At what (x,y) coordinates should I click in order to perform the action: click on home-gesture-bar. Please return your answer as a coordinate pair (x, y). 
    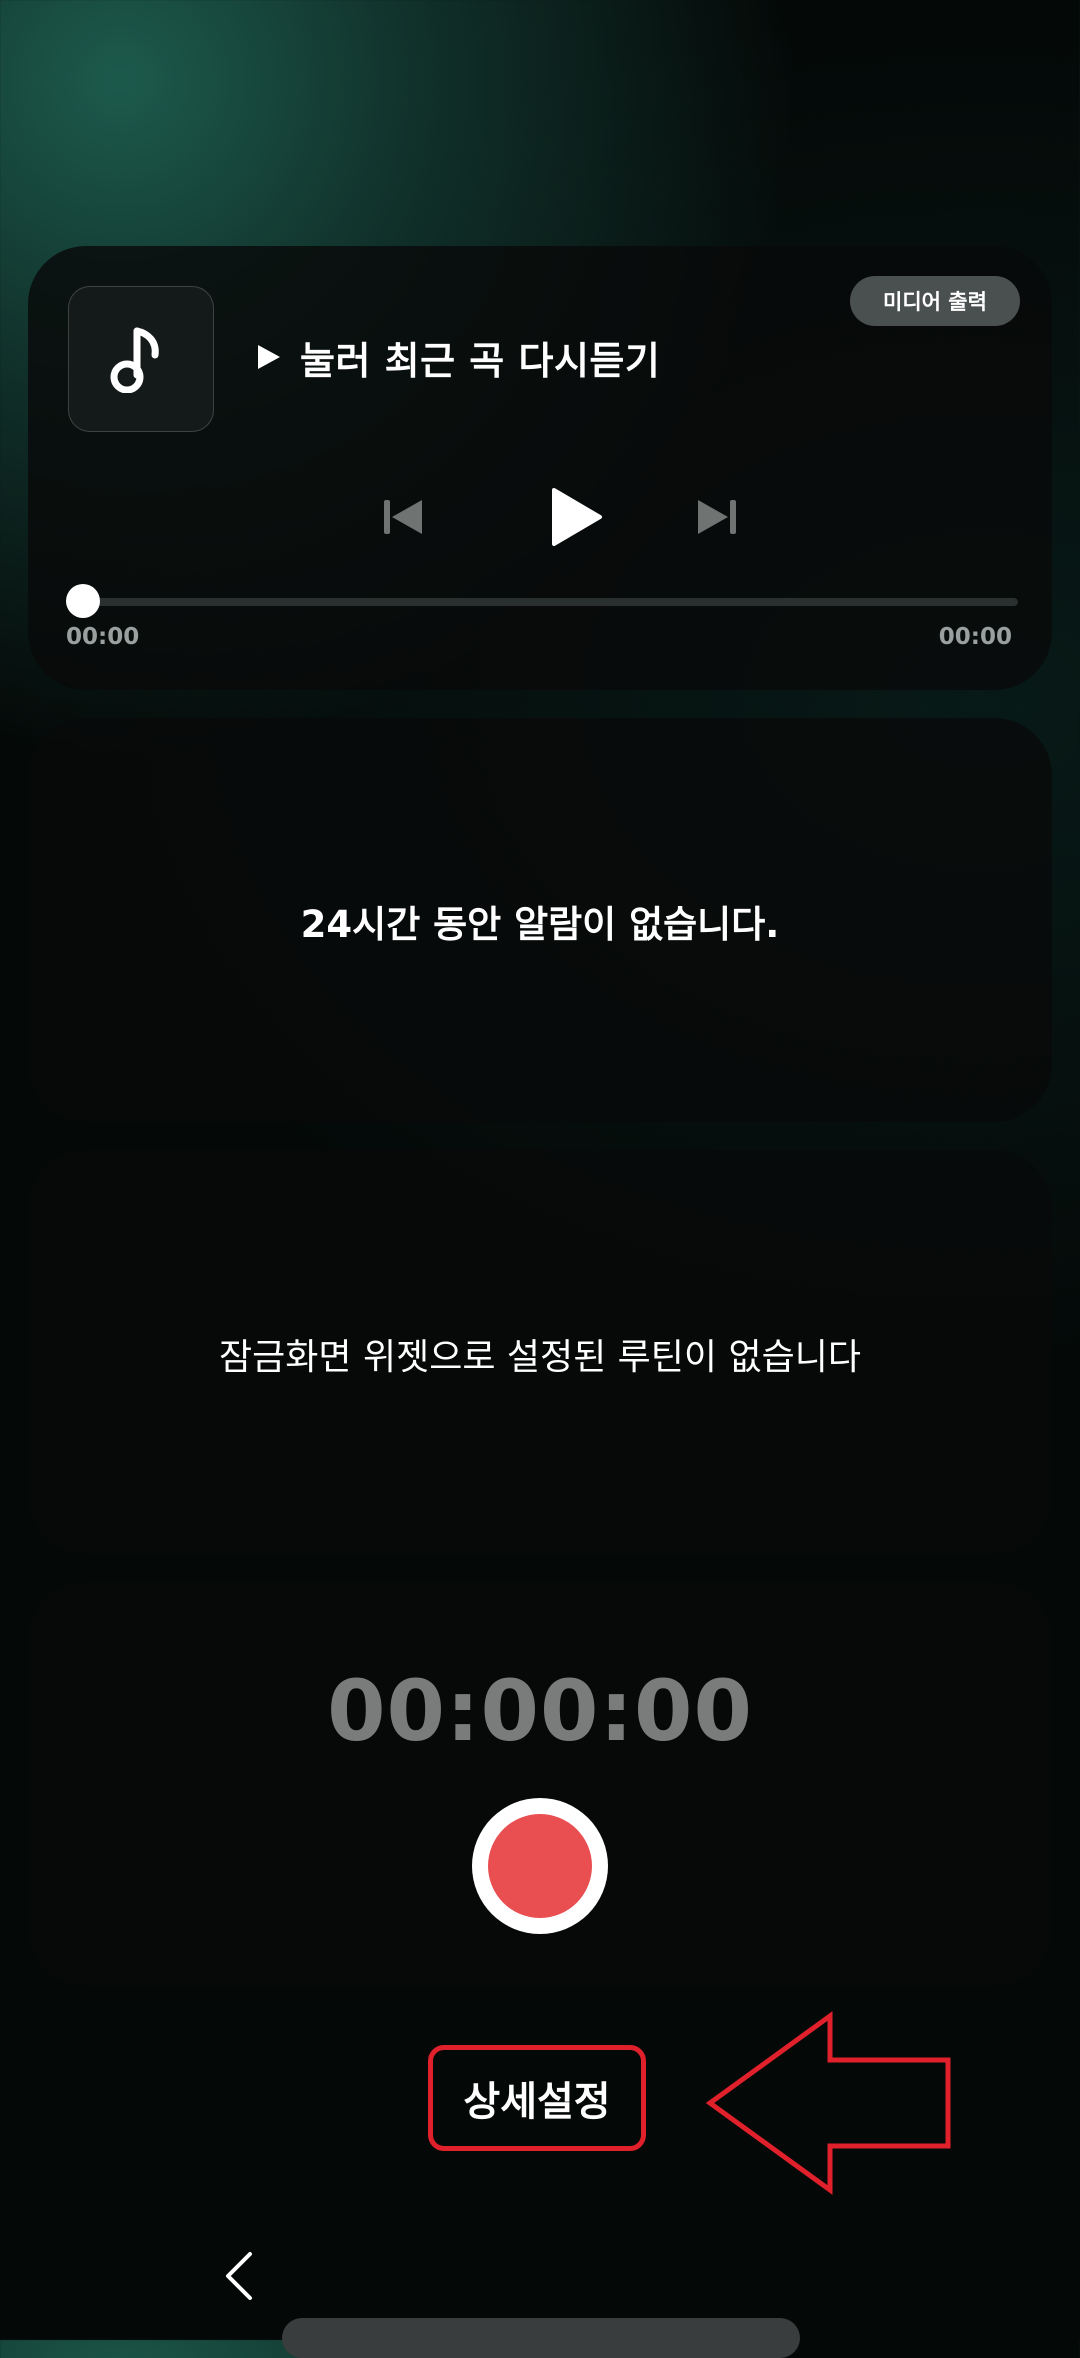
    Looking at the image, I should click on (541, 2338).